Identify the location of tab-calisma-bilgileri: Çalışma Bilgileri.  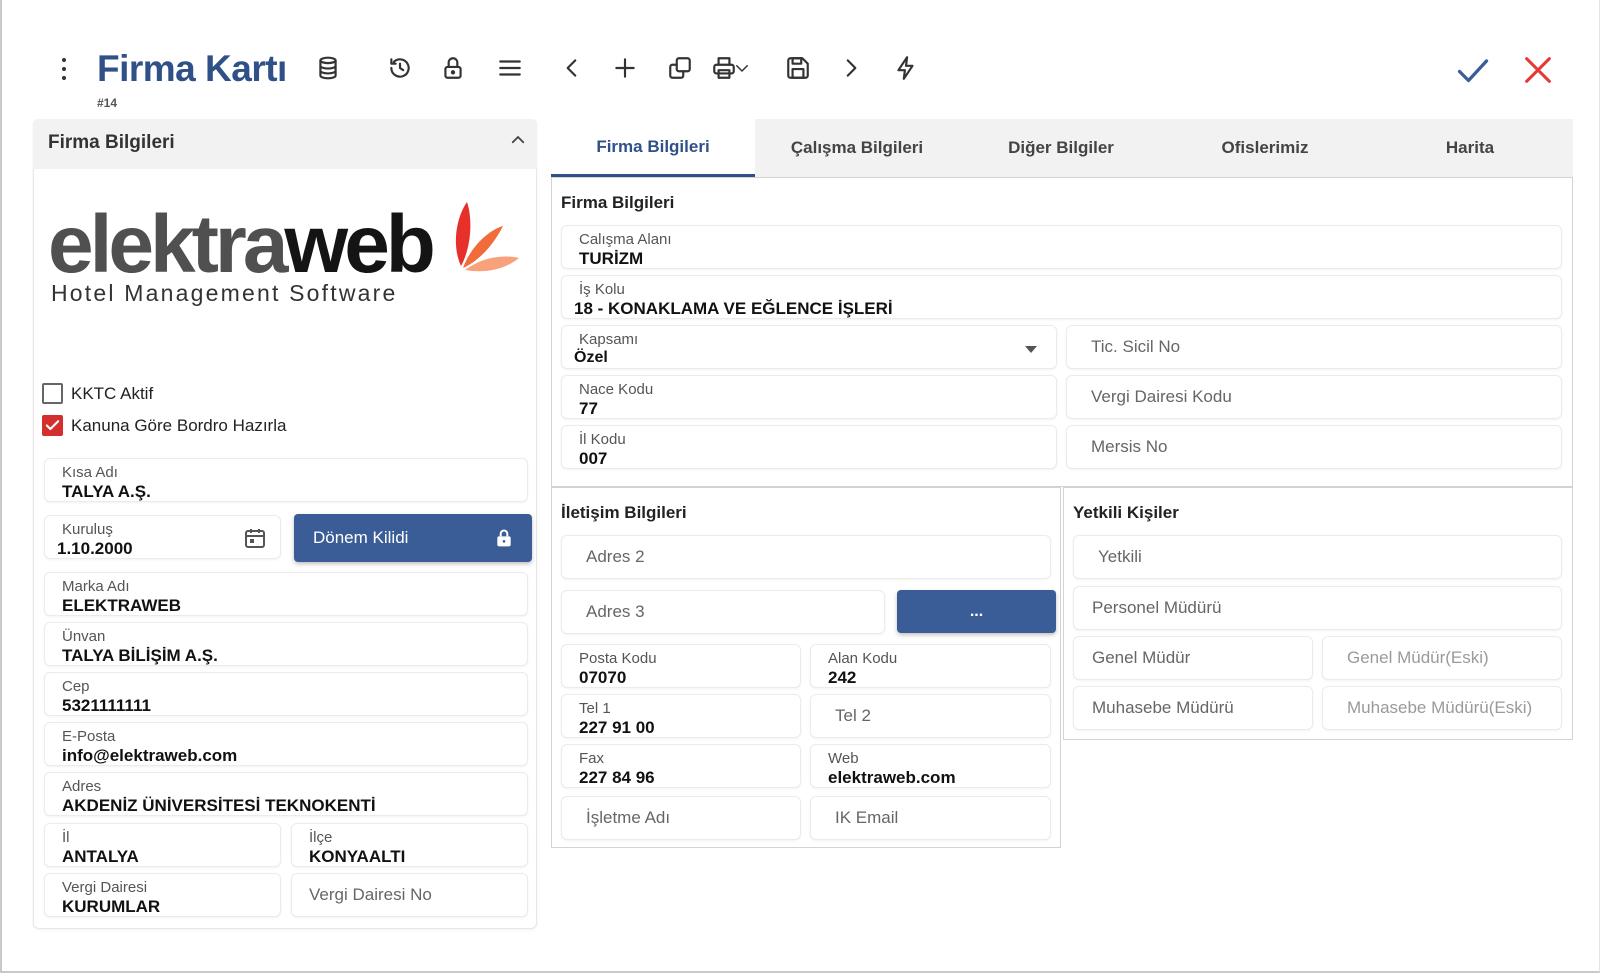
(857, 148).